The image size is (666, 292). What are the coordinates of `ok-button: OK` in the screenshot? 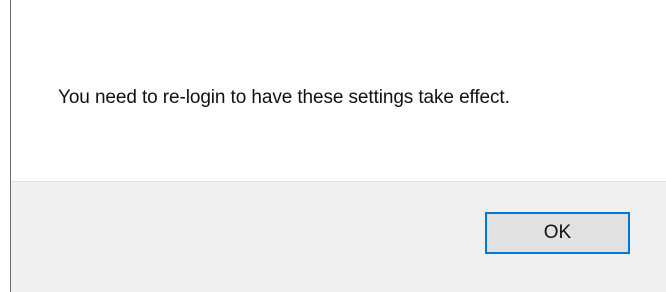 It's located at (557, 233).